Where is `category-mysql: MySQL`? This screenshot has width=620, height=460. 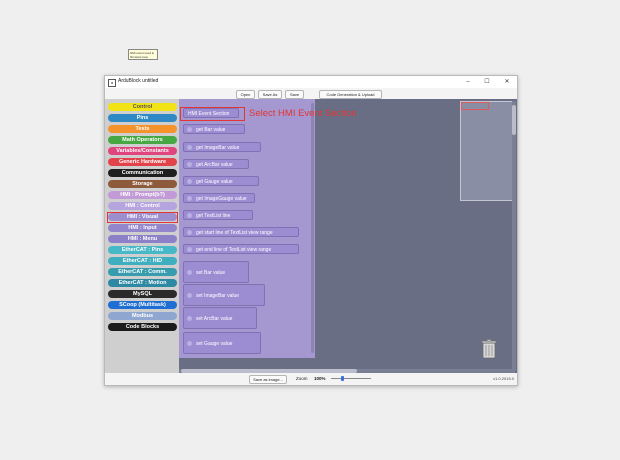
category-mysql: MySQL is located at coordinates (142, 294).